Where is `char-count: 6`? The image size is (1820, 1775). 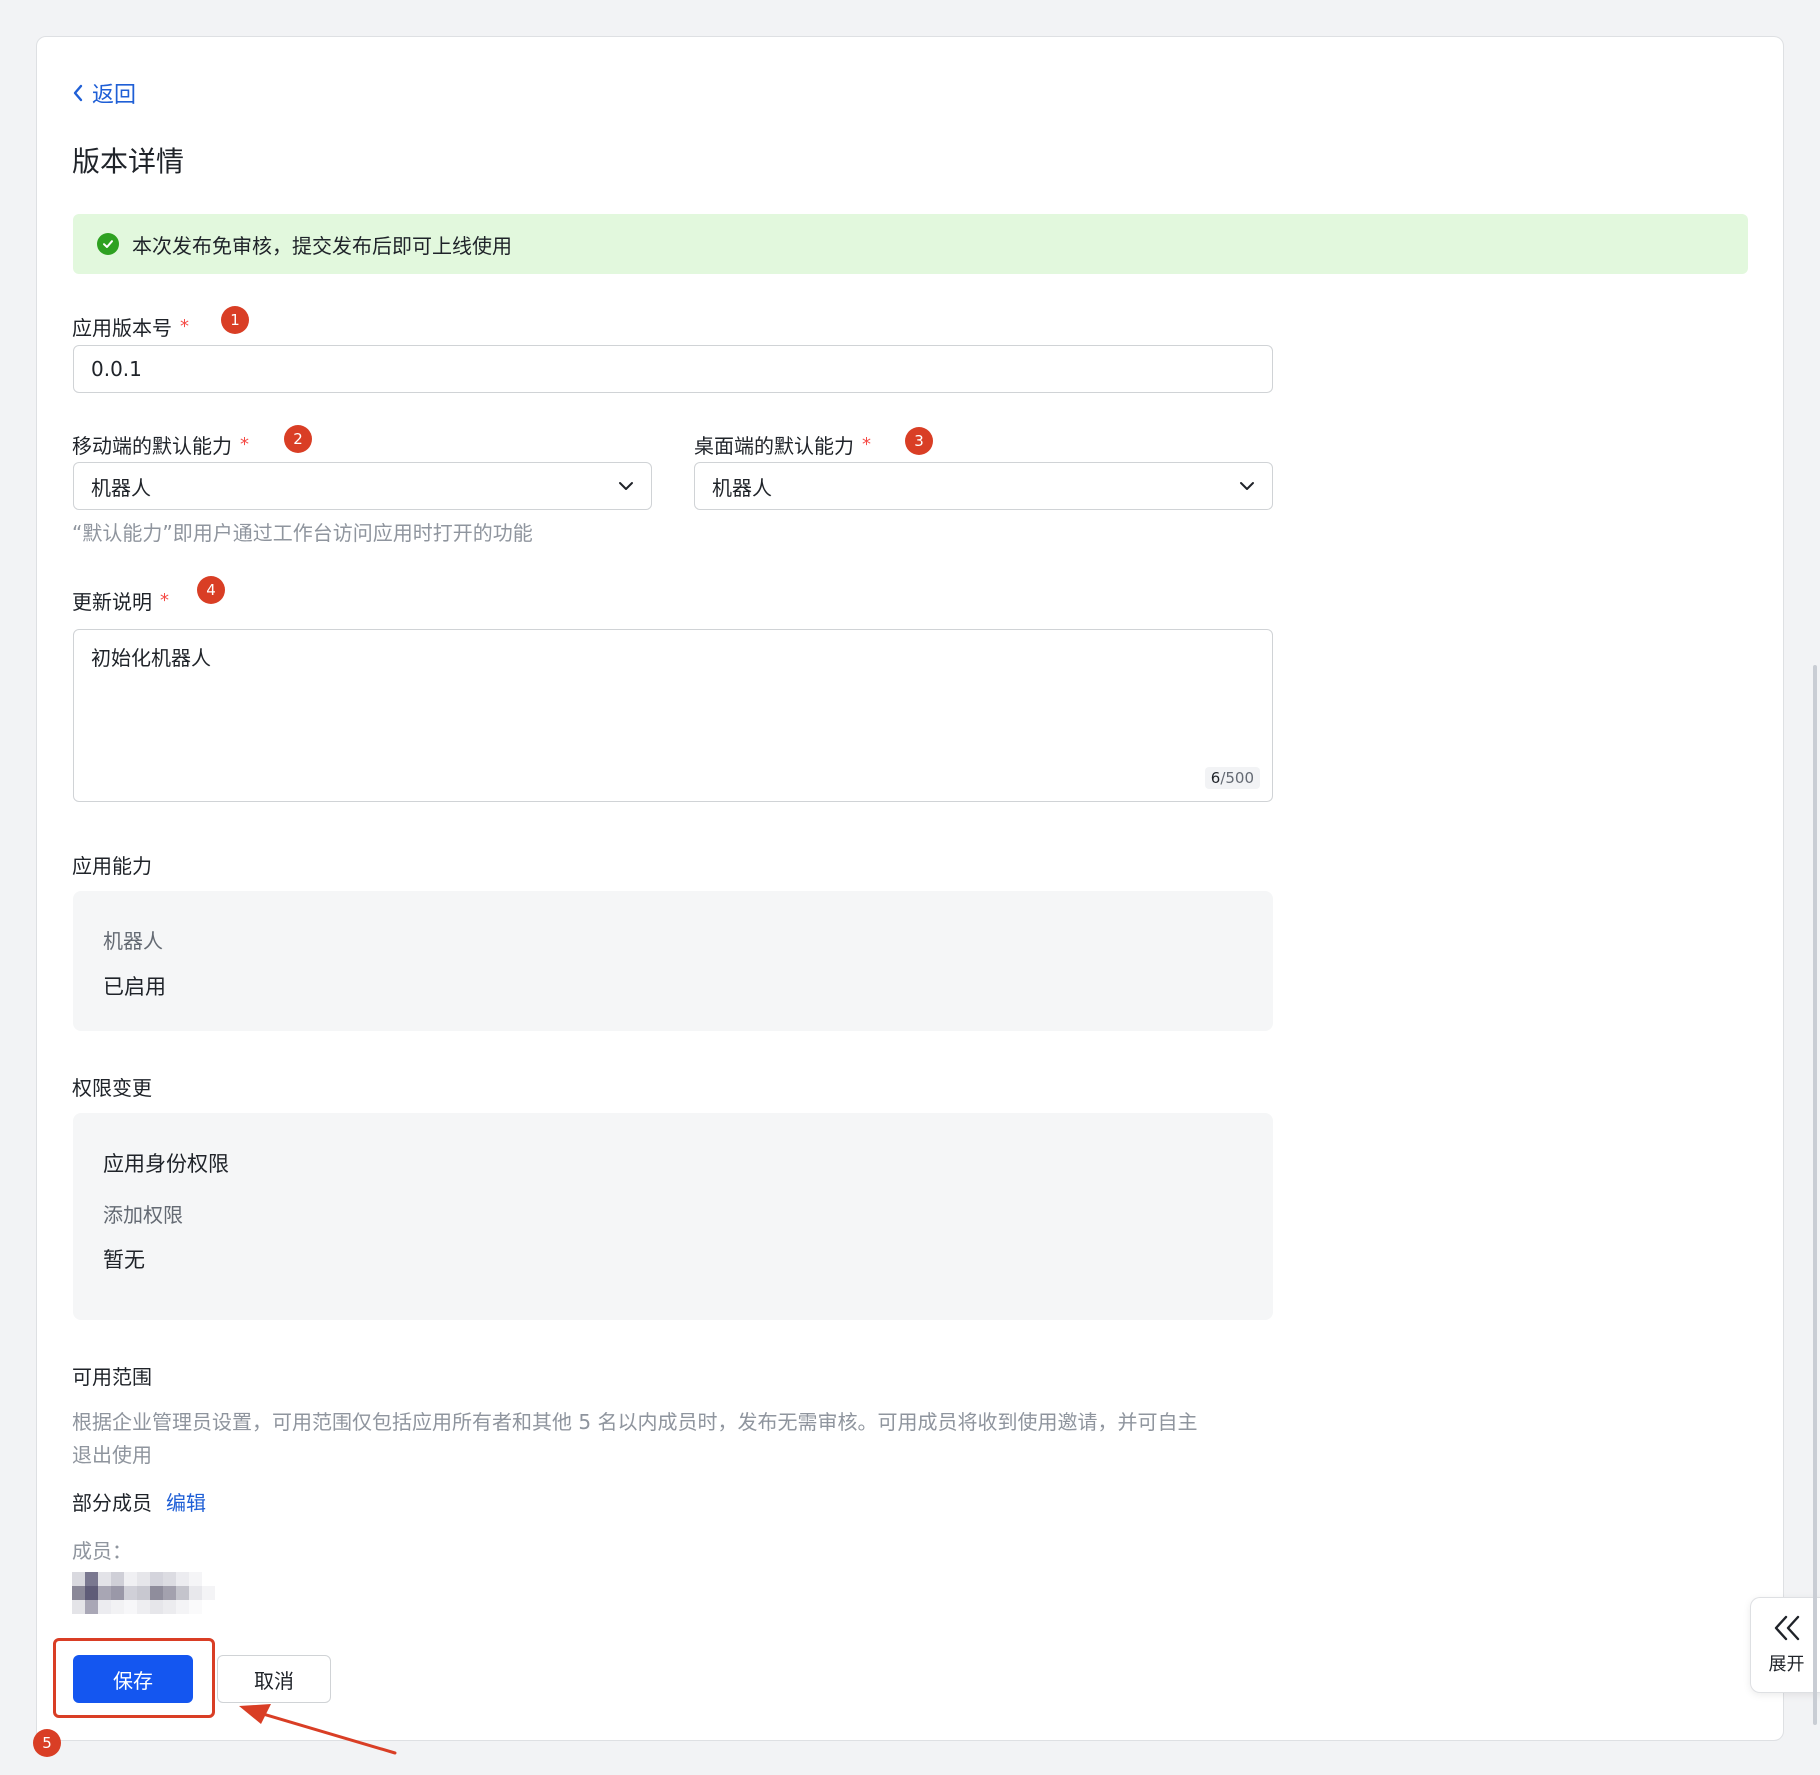
char-count: 6 is located at coordinates (1215, 778).